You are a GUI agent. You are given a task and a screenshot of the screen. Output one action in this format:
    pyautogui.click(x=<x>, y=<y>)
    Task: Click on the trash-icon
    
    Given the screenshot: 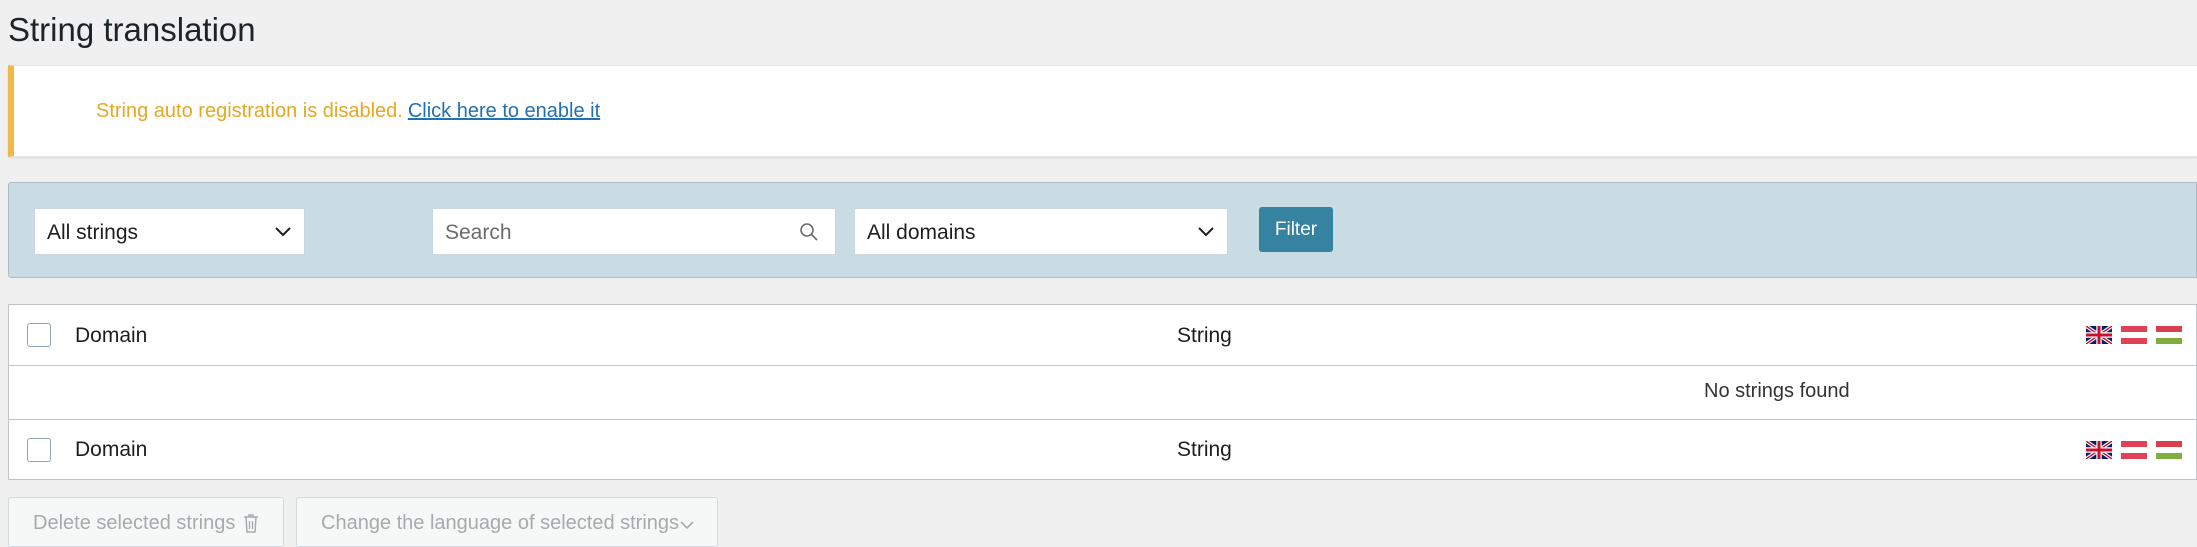 What is the action you would take?
    pyautogui.click(x=251, y=523)
    